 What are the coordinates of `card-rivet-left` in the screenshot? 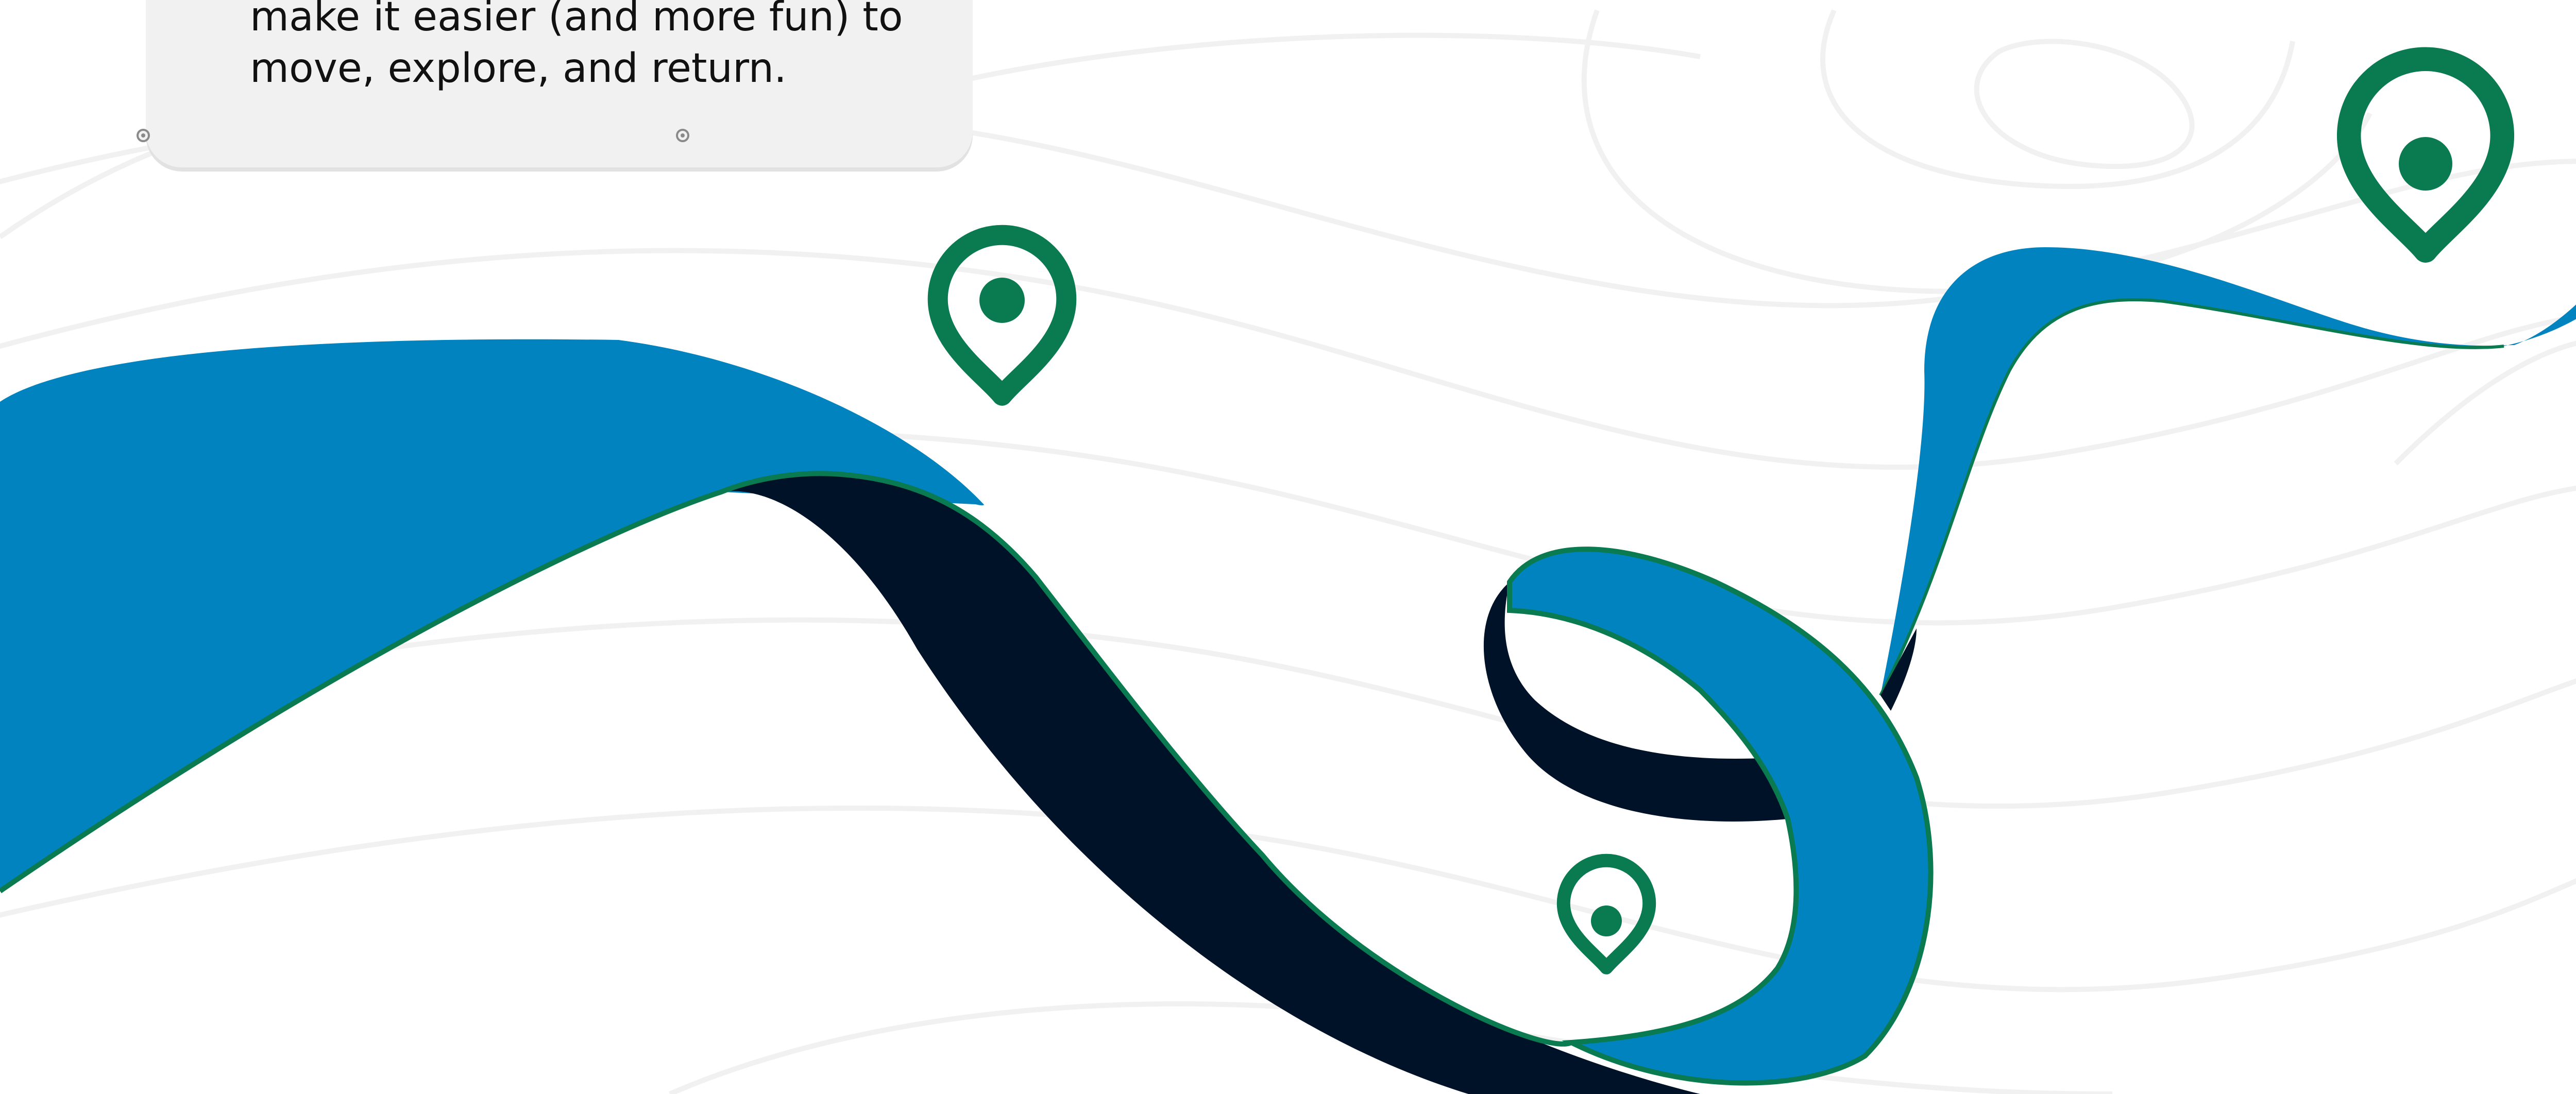 It's located at (143, 135).